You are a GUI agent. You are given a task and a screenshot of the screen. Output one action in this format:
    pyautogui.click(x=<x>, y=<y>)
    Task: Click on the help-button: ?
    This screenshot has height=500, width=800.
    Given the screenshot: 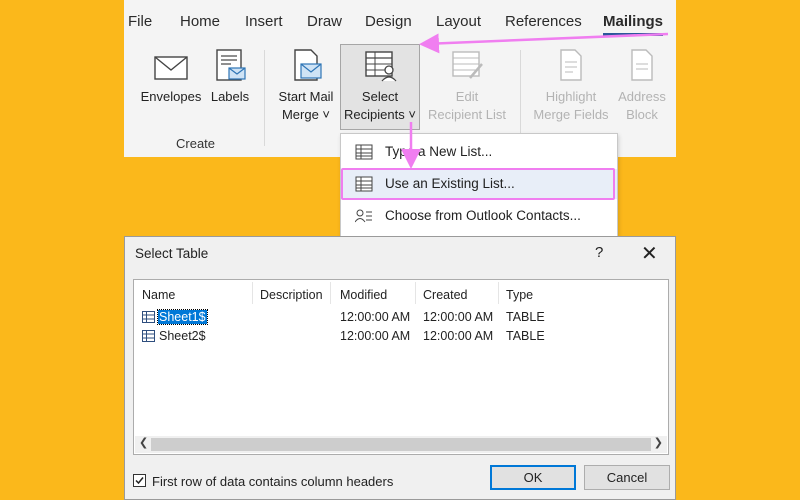 What is the action you would take?
    pyautogui.click(x=599, y=252)
    